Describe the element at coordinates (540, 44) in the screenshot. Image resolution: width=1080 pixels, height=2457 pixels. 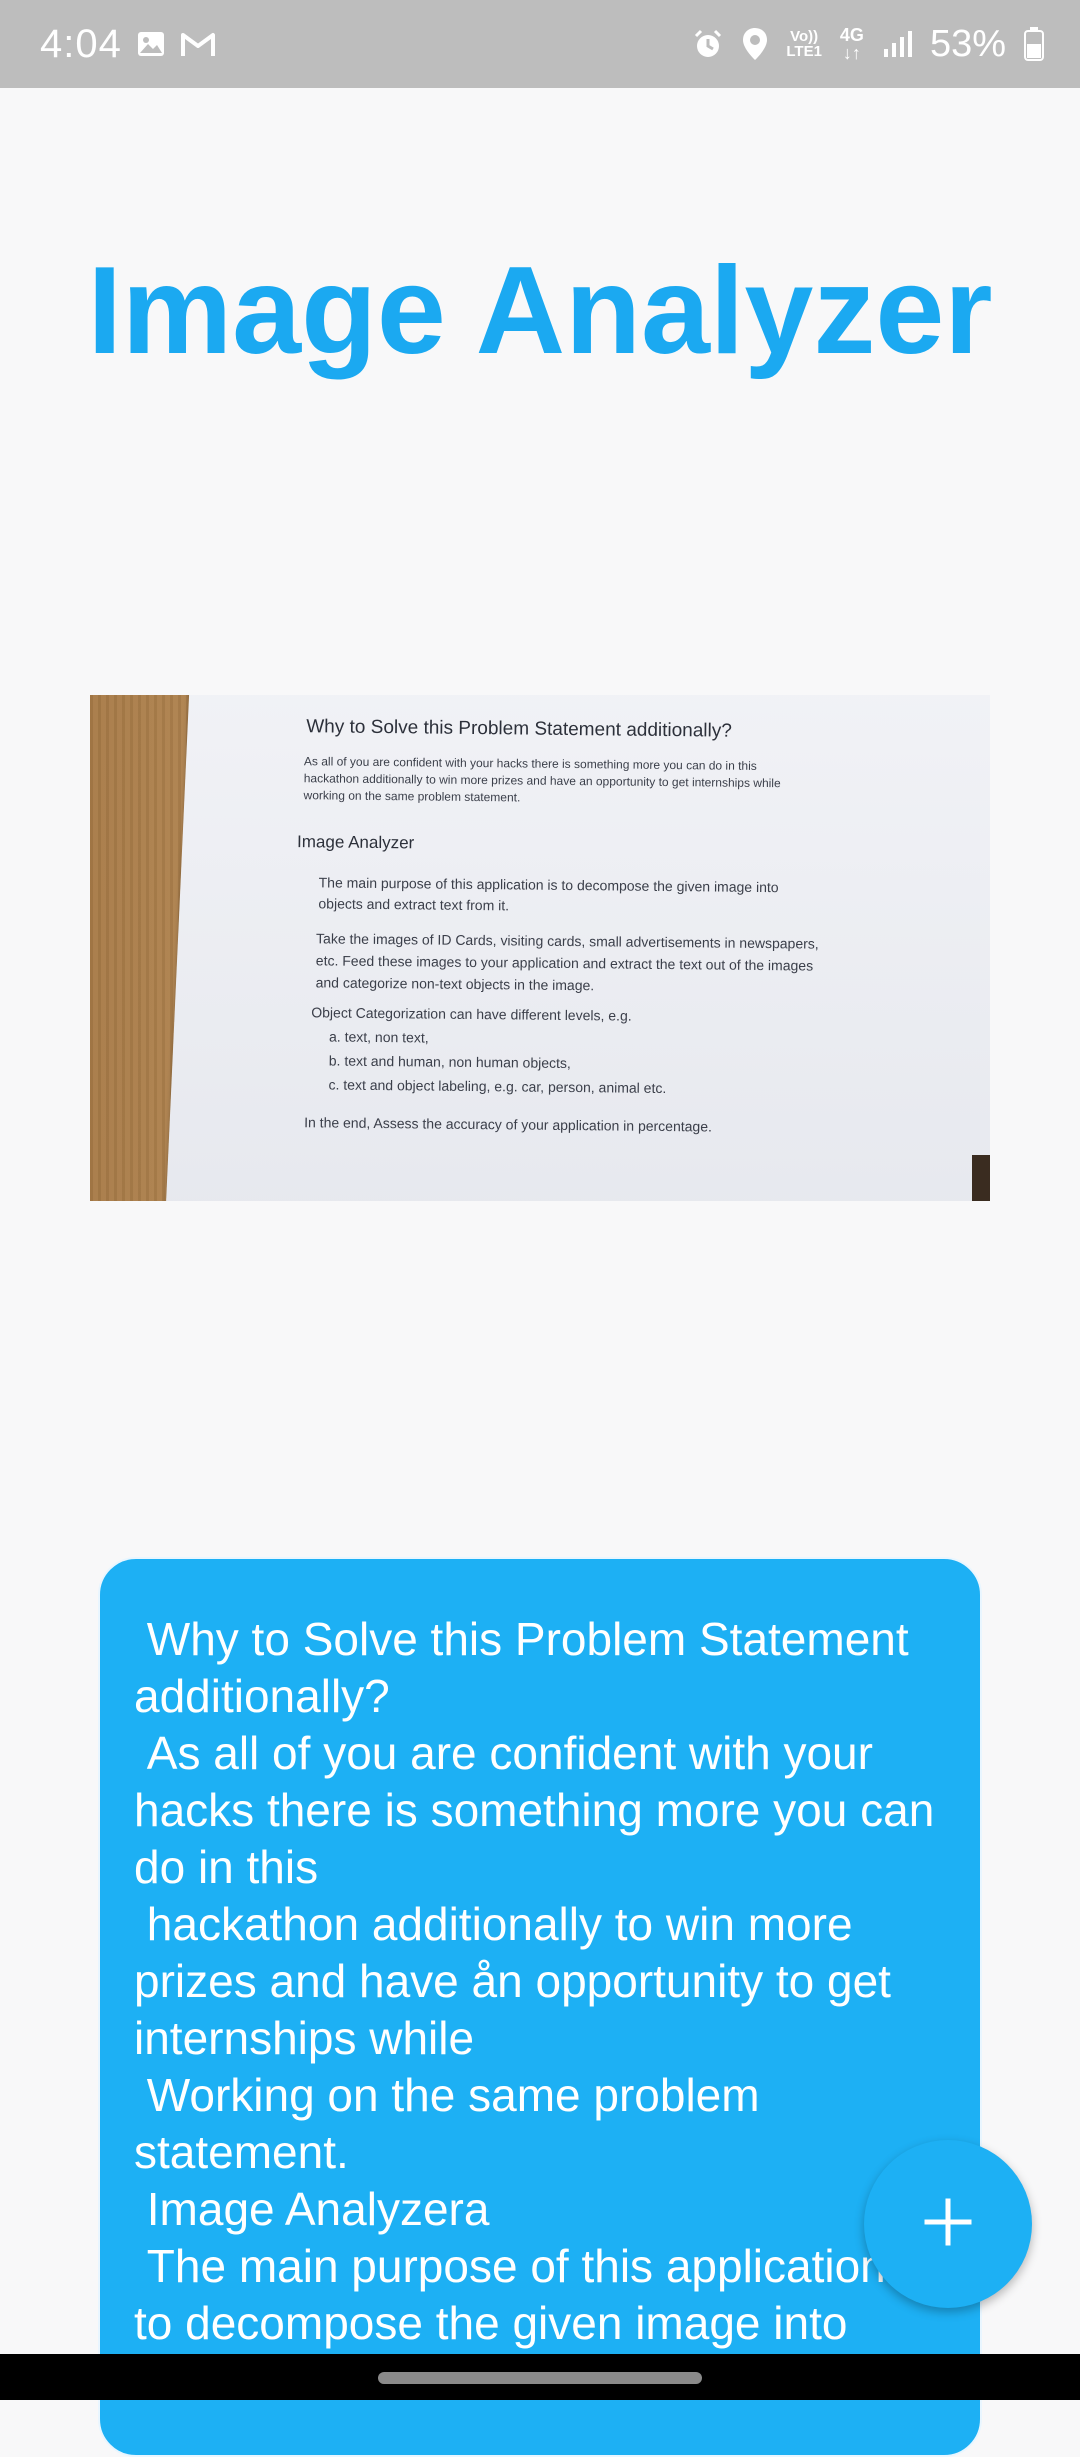
I see `status-bar: 4:04 Vo)) LTE1 4G ↓↑ 53%` at that location.